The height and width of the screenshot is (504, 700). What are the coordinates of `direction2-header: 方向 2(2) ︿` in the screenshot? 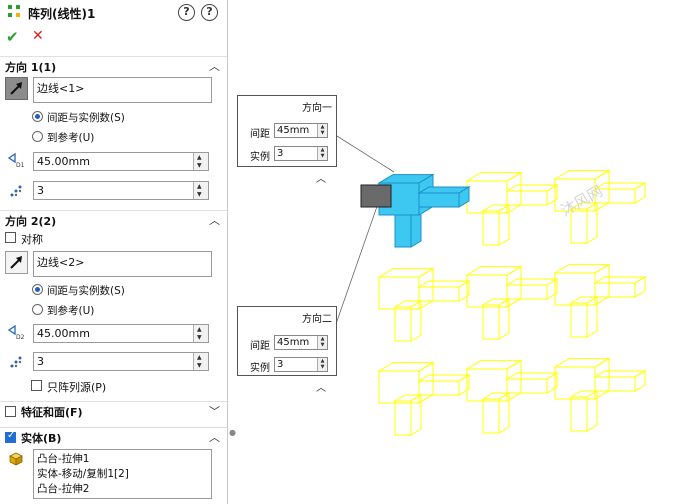 It's located at (113, 219).